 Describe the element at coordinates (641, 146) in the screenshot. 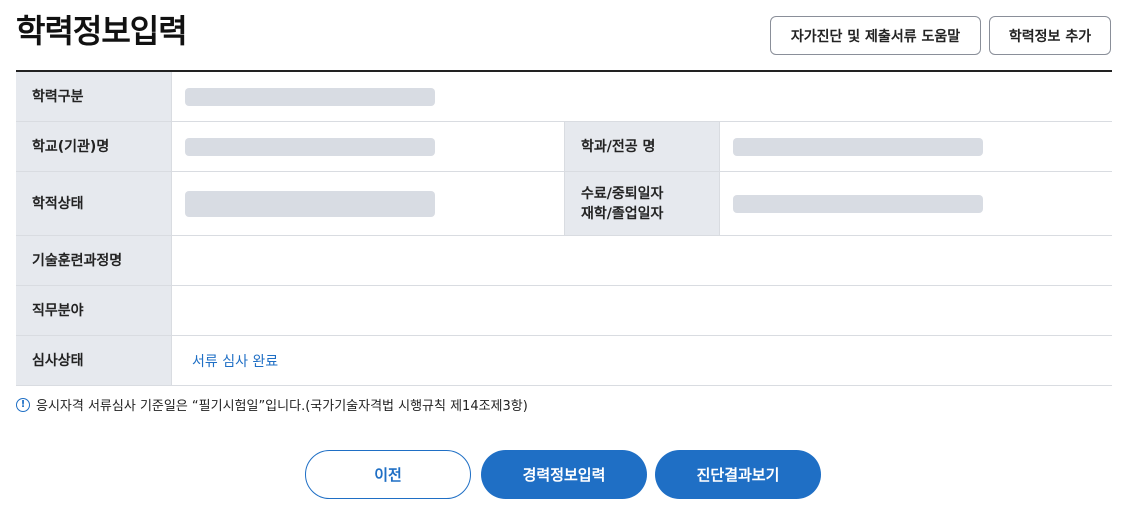

I see `major-label: 학과/전공 명` at that location.